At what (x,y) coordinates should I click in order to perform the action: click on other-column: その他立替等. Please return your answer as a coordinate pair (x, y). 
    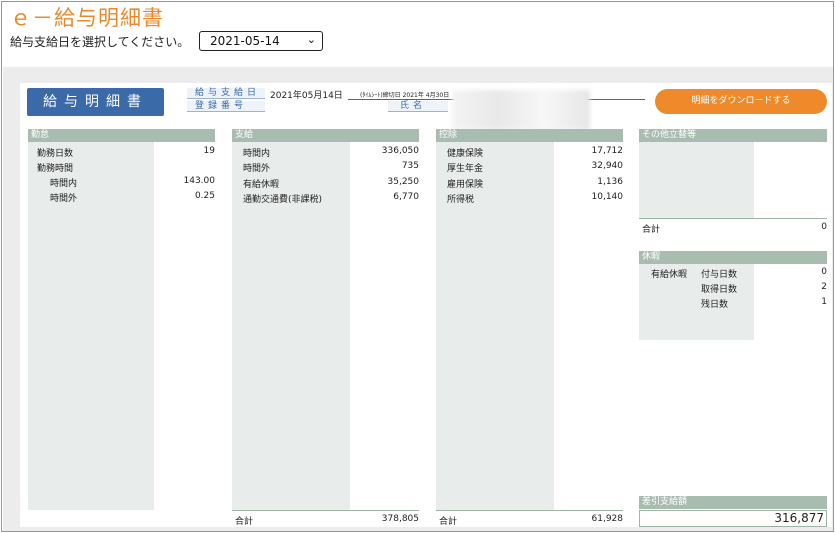
    Looking at the image, I should click on (733, 135).